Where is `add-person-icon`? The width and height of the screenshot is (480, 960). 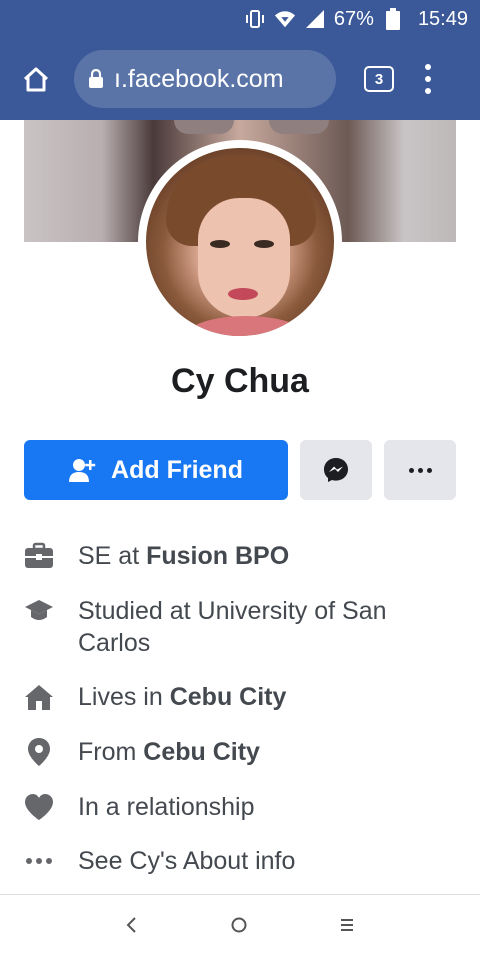 add-person-icon is located at coordinates (82, 470).